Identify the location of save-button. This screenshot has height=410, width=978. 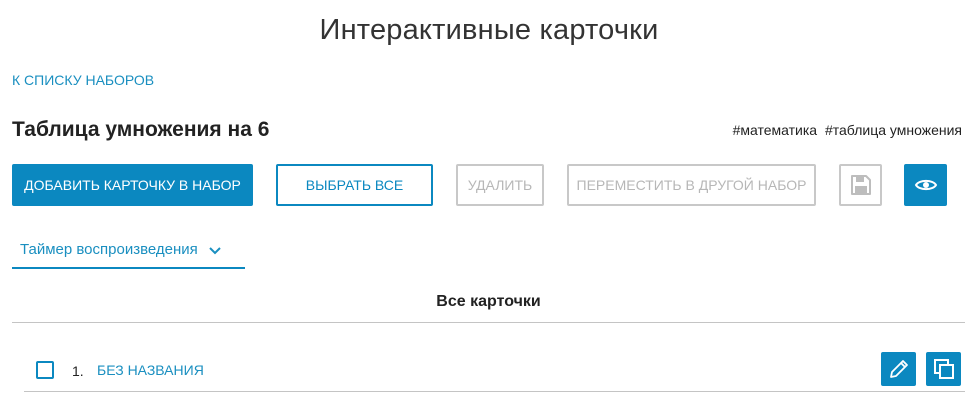
(860, 185).